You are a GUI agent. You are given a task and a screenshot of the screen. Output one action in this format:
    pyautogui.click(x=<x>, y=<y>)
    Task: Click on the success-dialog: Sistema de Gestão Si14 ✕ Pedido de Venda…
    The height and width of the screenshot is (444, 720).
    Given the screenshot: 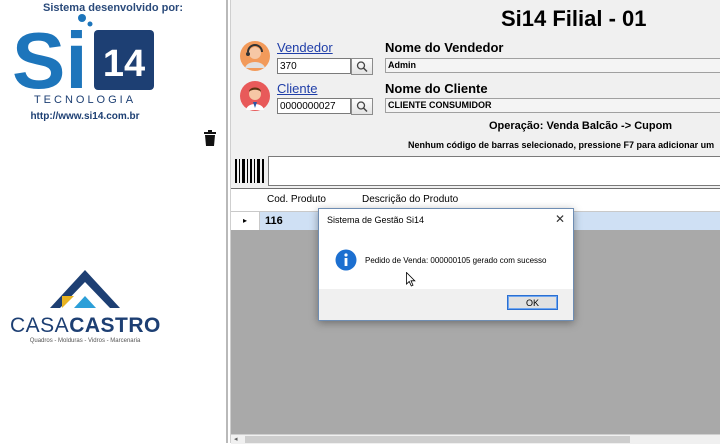 What is the action you would take?
    pyautogui.click(x=446, y=264)
    